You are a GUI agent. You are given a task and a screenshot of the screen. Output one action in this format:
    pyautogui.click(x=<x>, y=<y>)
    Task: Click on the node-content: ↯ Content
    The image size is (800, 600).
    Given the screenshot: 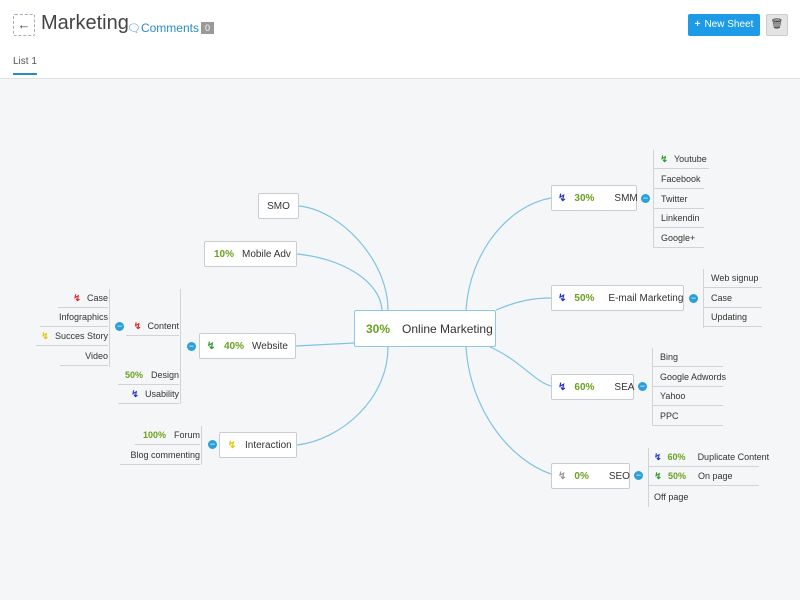 What is the action you would take?
    pyautogui.click(x=152, y=326)
    